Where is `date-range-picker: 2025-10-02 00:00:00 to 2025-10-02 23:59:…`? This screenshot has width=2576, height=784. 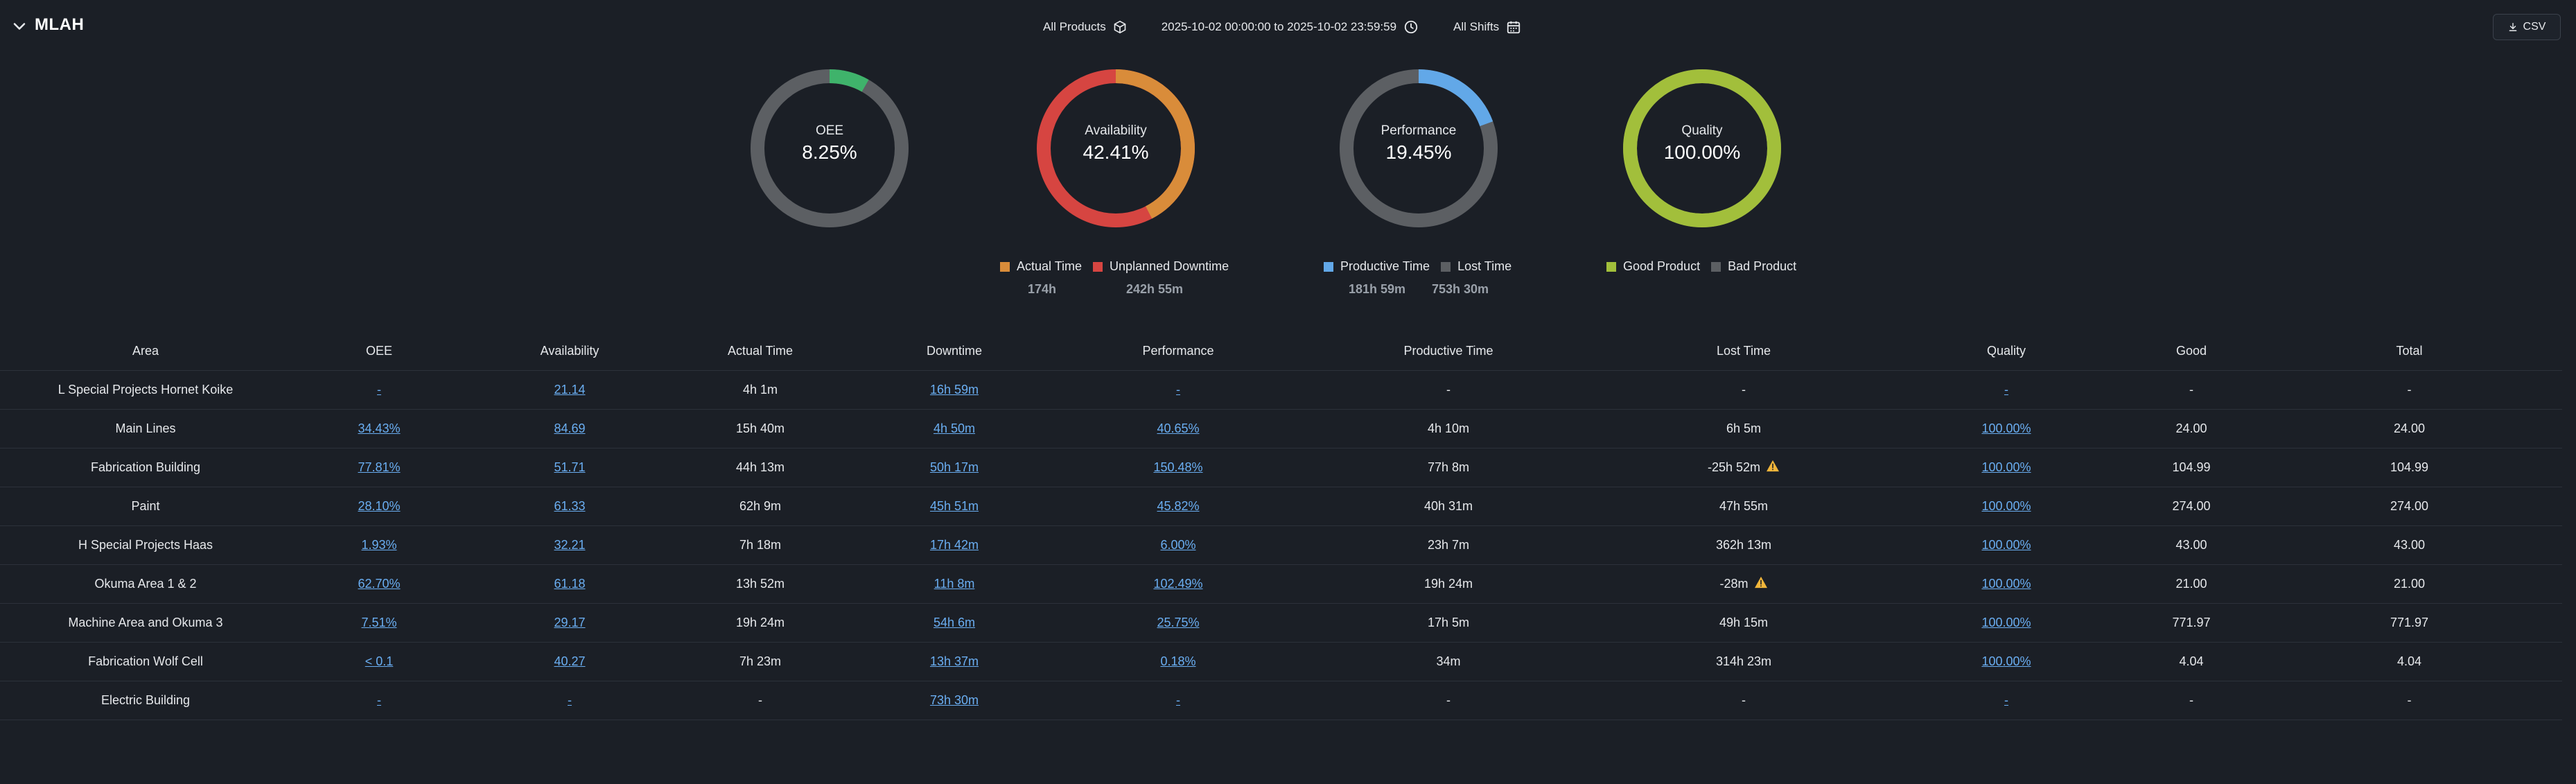
date-range-picker: 2025-10-02 00:00:00 to 2025-10-02 23:59:… is located at coordinates (1290, 27).